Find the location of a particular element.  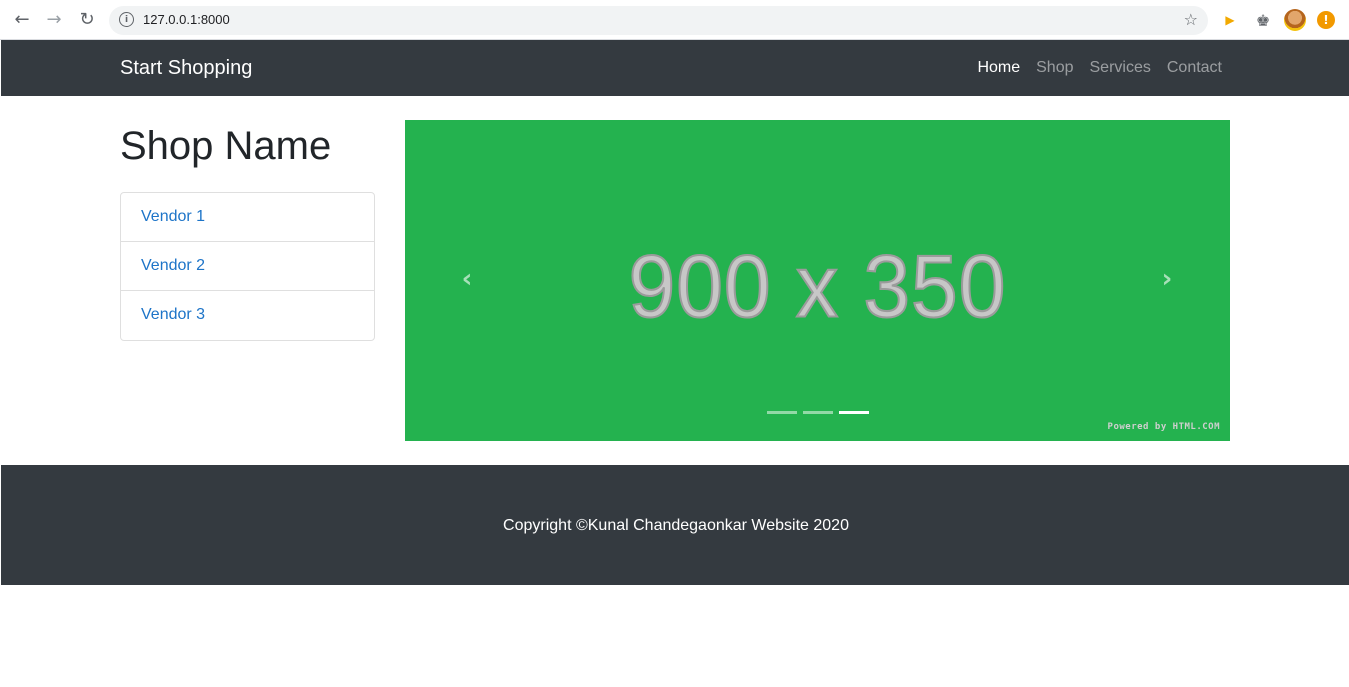

nav-links: Home Shop Services Contact is located at coordinates (1099, 68).